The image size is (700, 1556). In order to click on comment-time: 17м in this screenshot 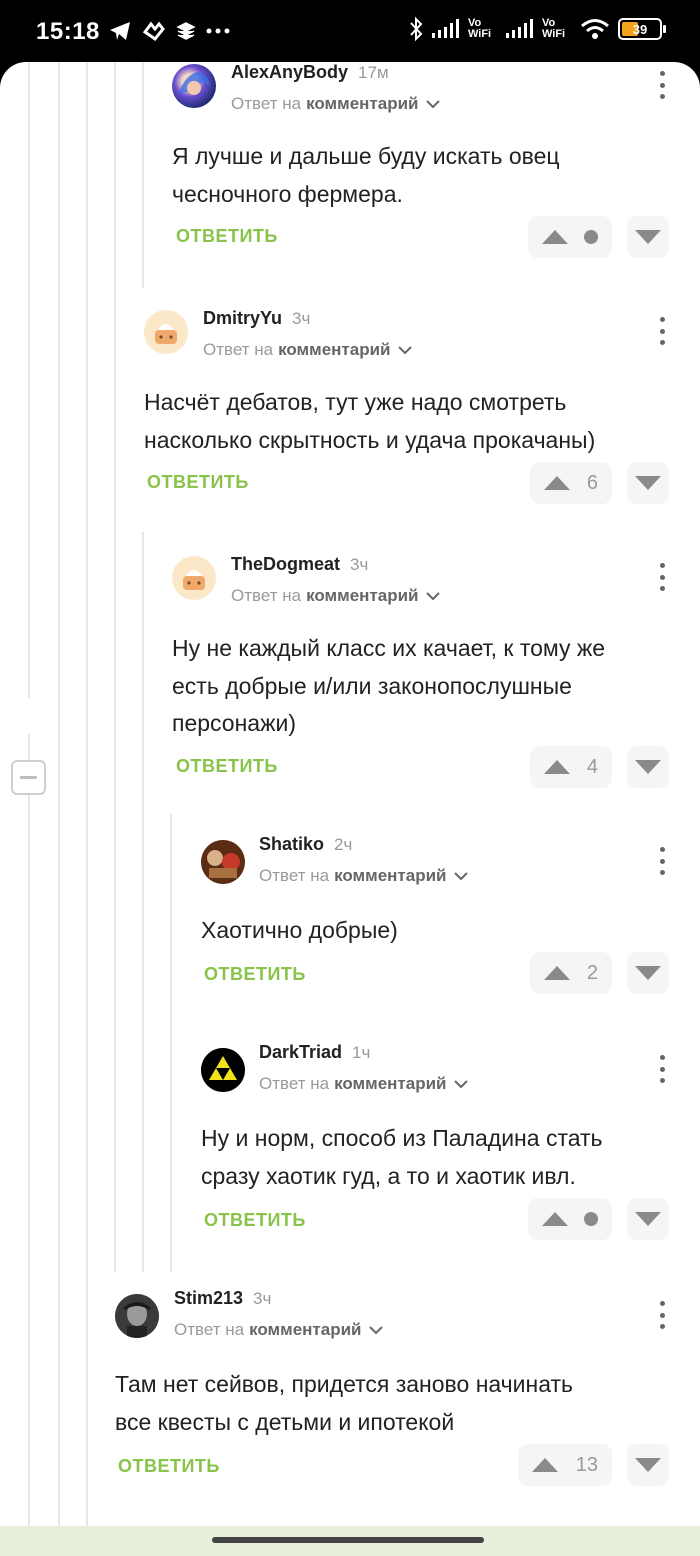, I will do `click(373, 72)`.